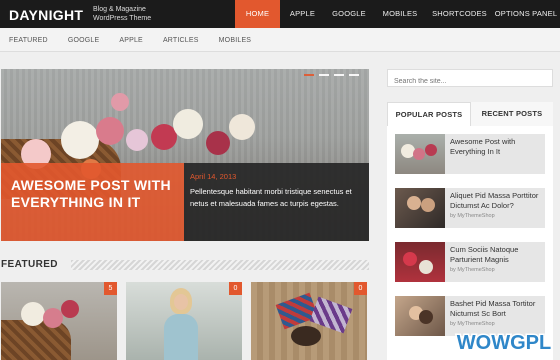 This screenshot has width=560, height=360. Describe the element at coordinates (122, 14) in the screenshot. I see `site-tagline: Blog & Magazine WordPress Theme` at that location.